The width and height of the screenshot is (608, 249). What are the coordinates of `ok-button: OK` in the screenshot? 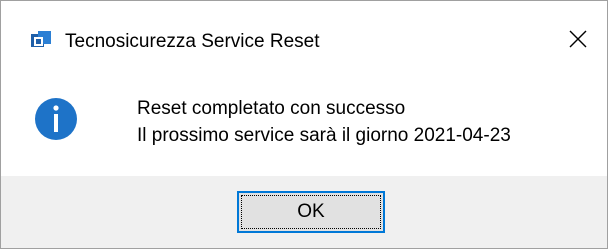 It's located at (311, 212).